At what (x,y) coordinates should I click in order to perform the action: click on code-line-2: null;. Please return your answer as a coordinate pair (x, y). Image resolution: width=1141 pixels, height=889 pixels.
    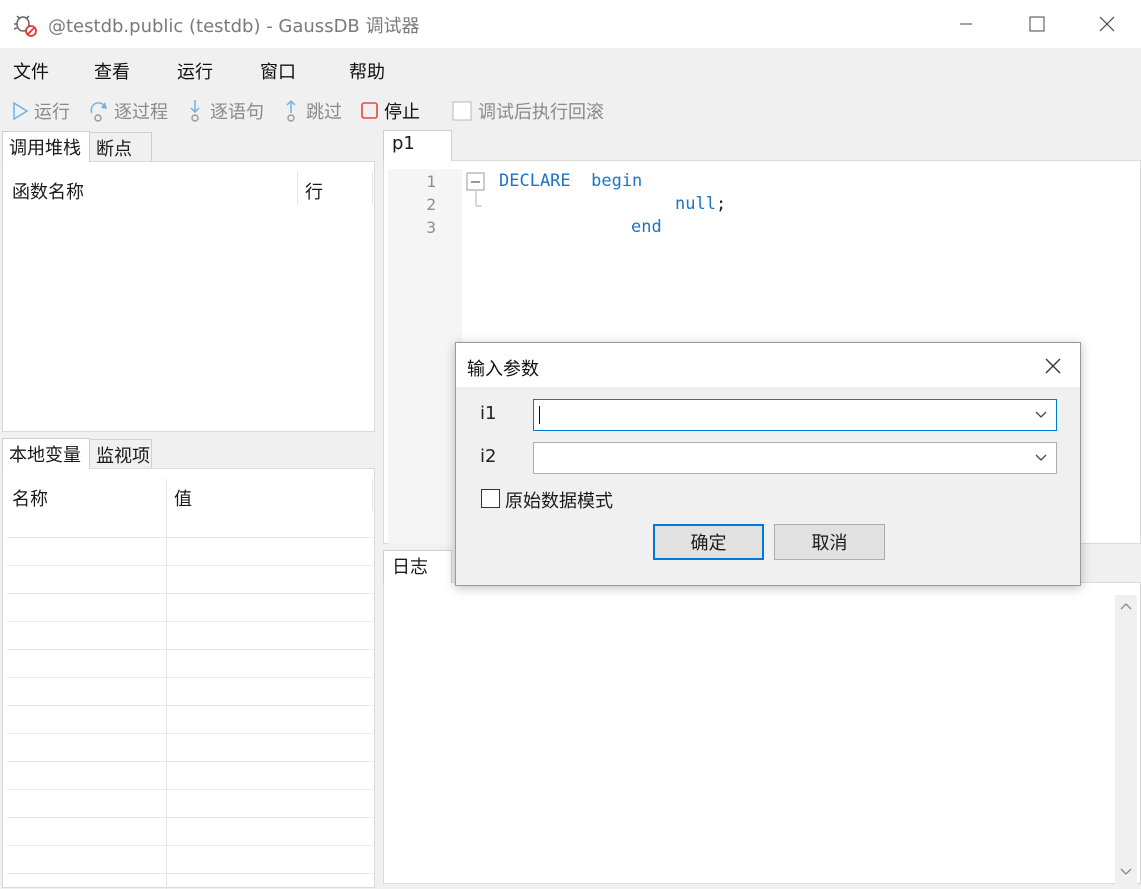
    Looking at the image, I should click on (700, 204).